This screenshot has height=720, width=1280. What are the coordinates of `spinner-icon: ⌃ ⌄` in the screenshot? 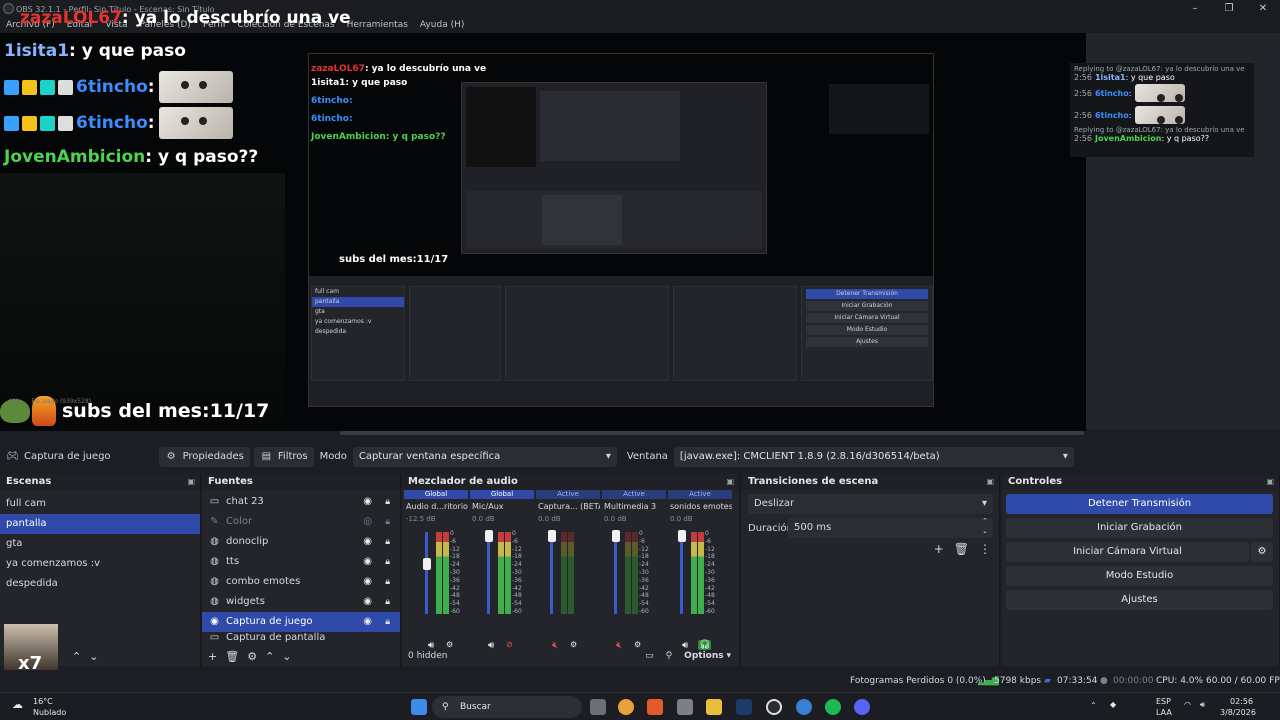 It's located at (985, 526).